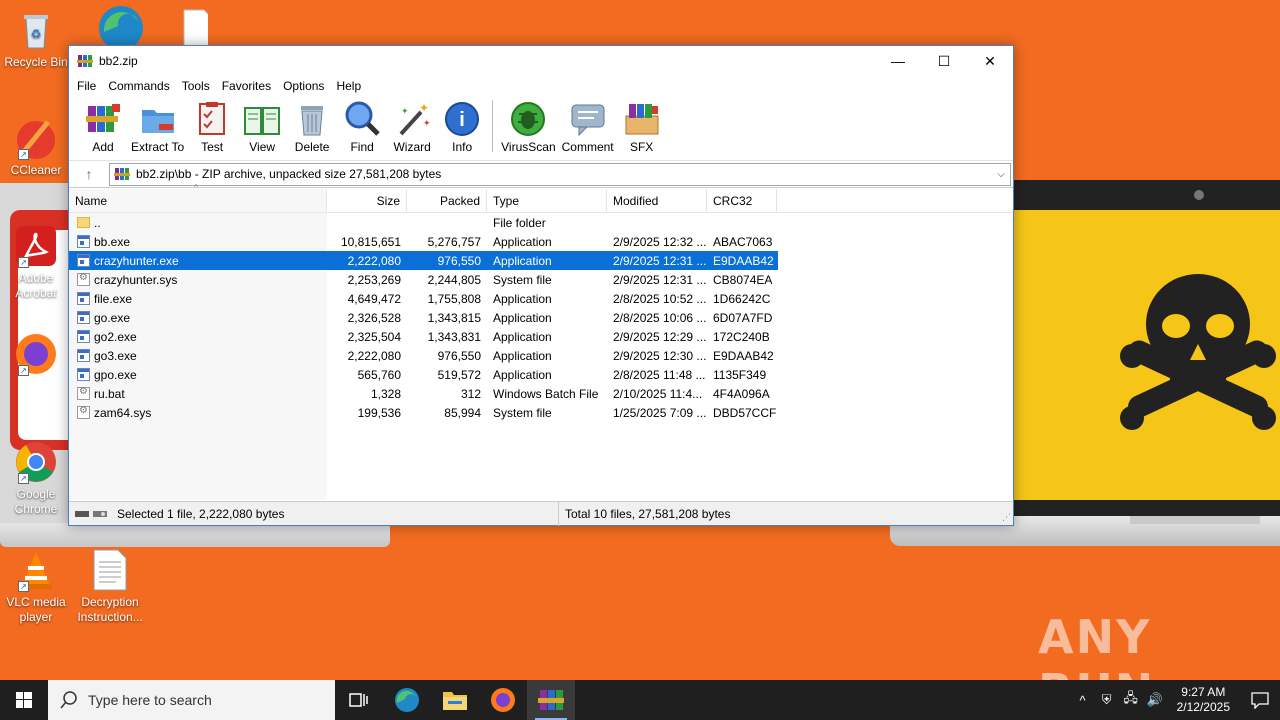  Describe the element at coordinates (522, 260) in the screenshot. I see `file-type: Application` at that location.